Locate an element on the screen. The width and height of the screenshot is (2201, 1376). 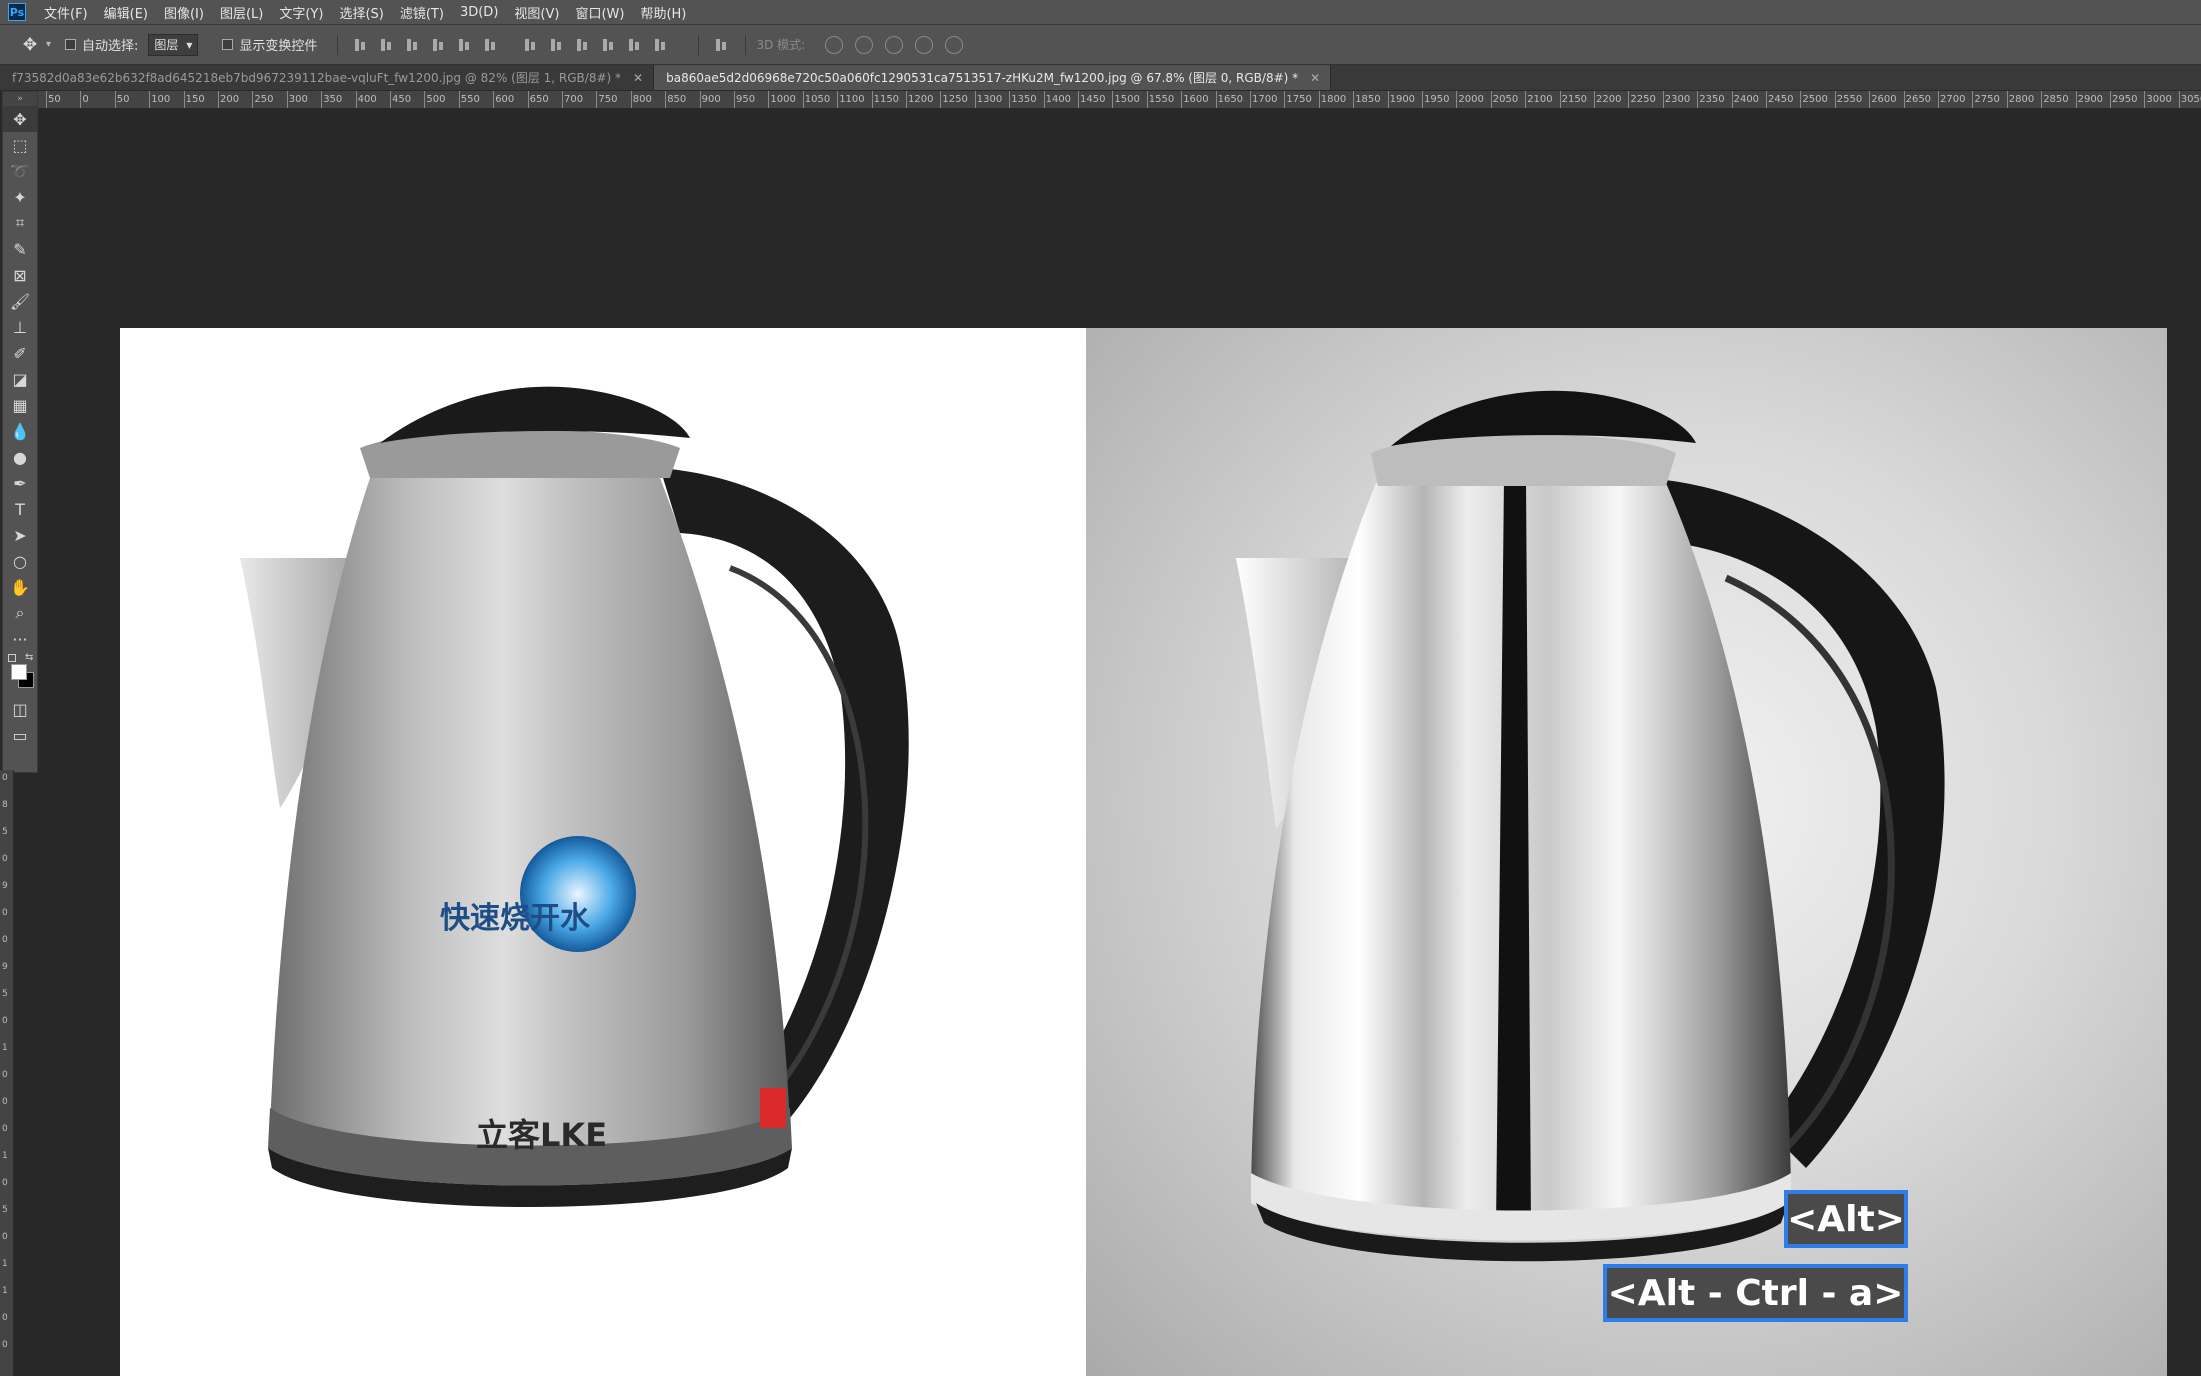
ruler-tick-label: 2200 is located at coordinates (1607, 99).